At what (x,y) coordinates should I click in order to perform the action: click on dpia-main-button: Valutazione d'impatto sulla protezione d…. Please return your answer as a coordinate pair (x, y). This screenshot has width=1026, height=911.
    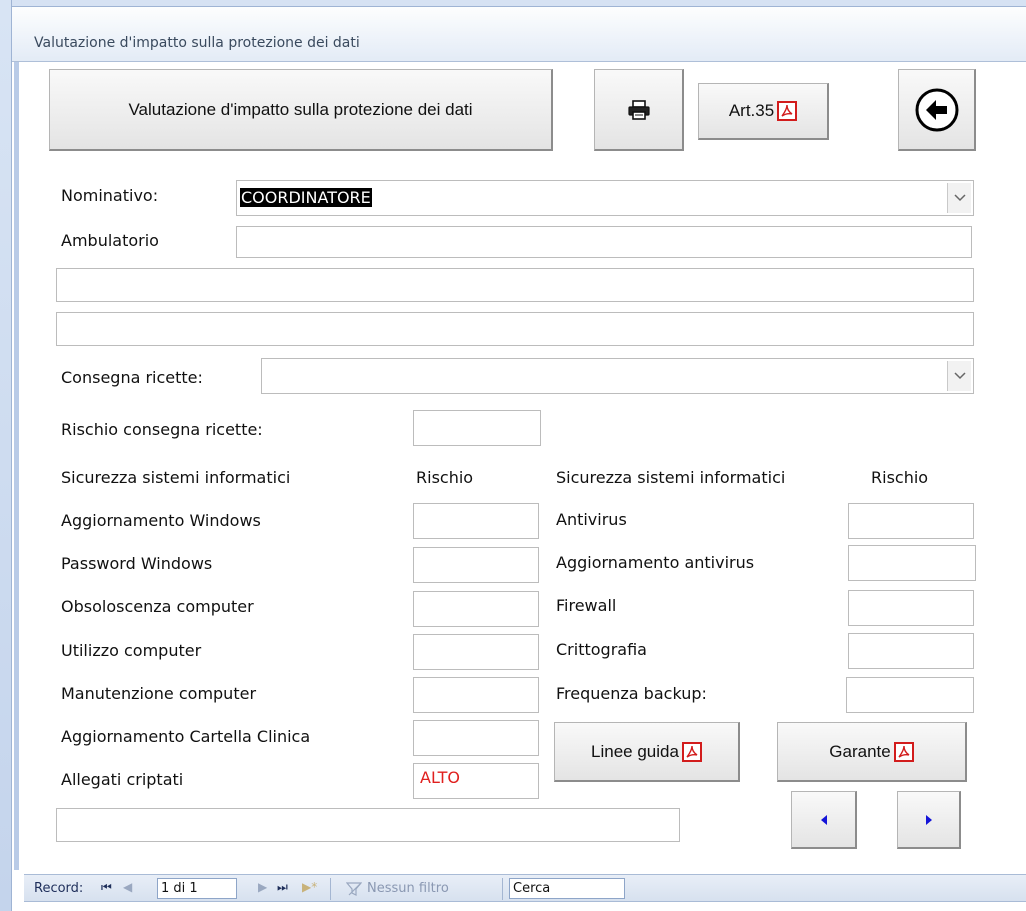
    Looking at the image, I should click on (301, 110).